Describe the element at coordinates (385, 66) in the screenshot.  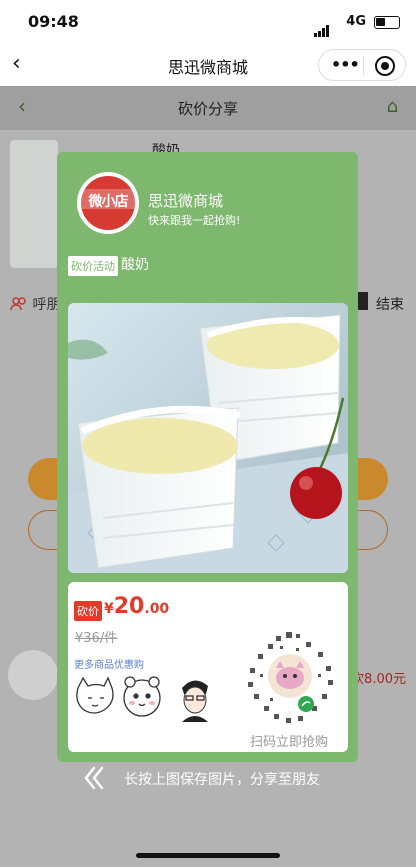
I see `close-miniapp-icon` at that location.